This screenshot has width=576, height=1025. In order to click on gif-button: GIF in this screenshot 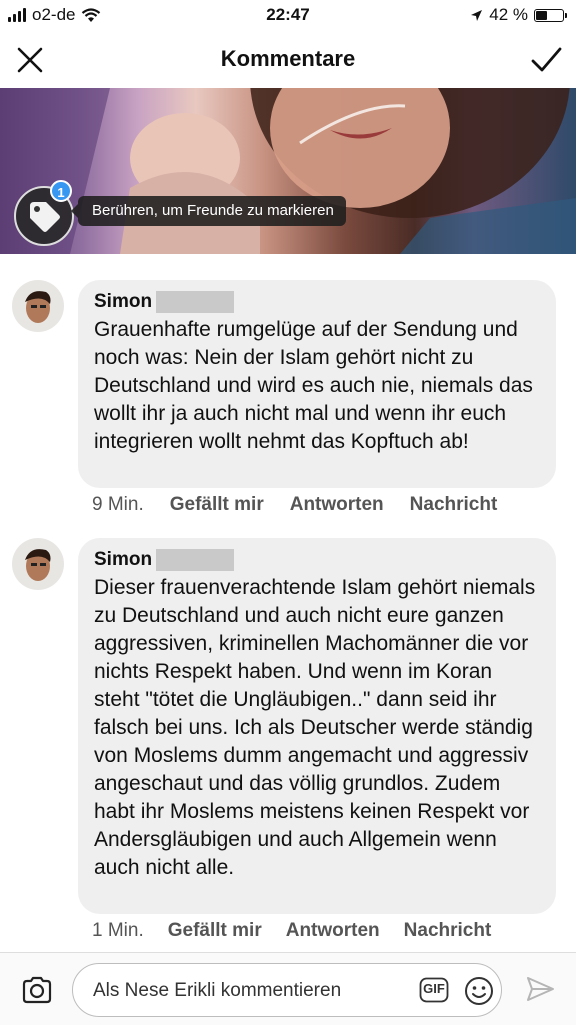, I will do `click(434, 990)`.